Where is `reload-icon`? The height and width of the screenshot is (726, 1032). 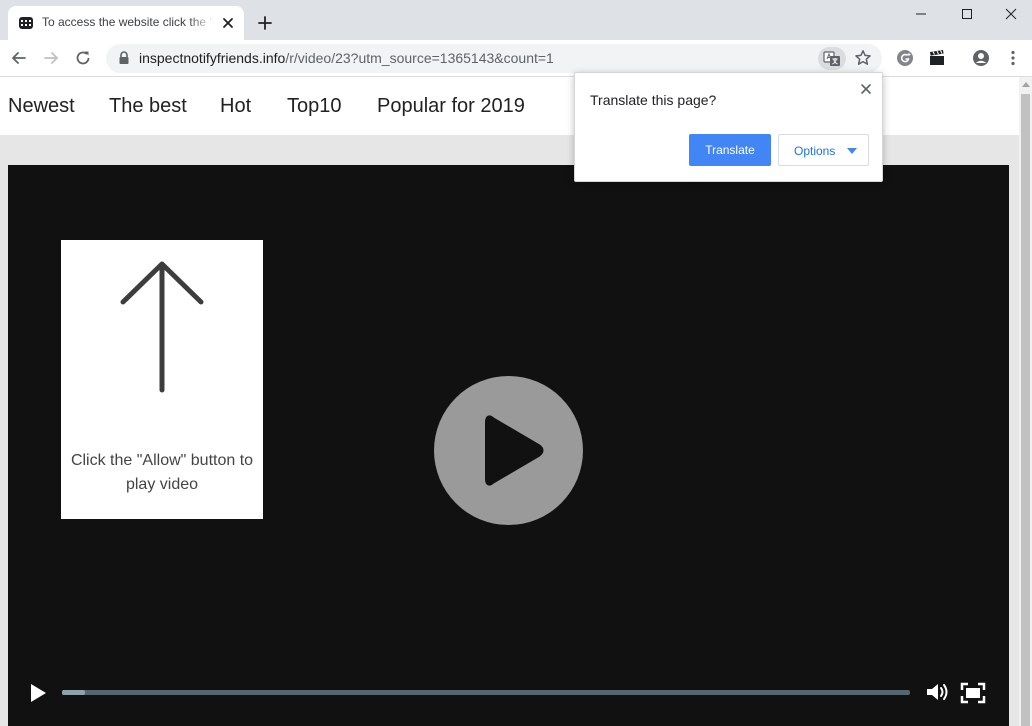 reload-icon is located at coordinates (83, 58).